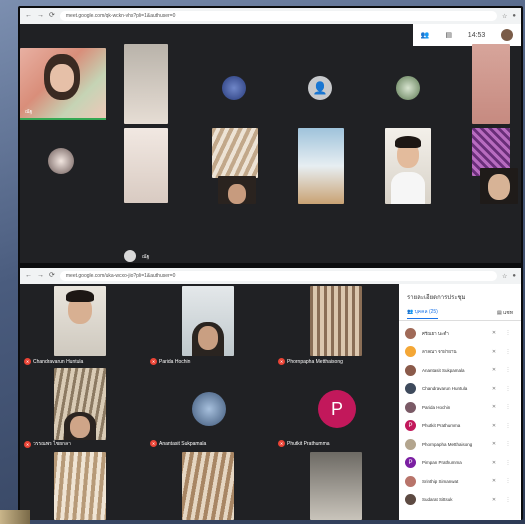  Describe the element at coordinates (408, 166) in the screenshot. I see `video-tile-boy-glasses` at that location.